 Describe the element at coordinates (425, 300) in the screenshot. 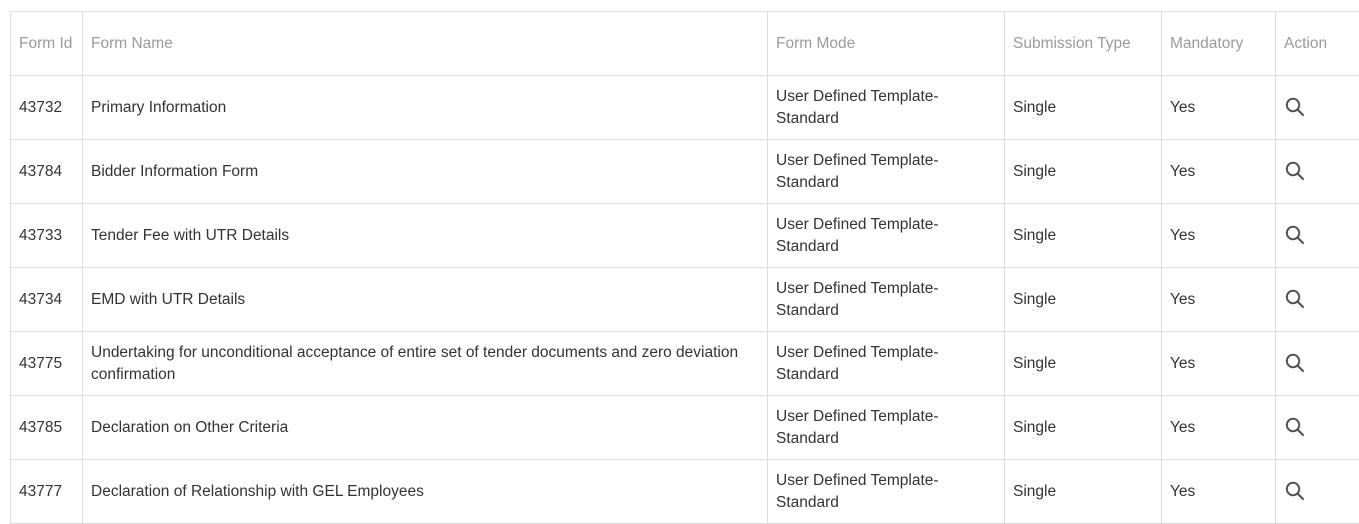

I see `cell-form-name: EMD with UTR Details` at that location.